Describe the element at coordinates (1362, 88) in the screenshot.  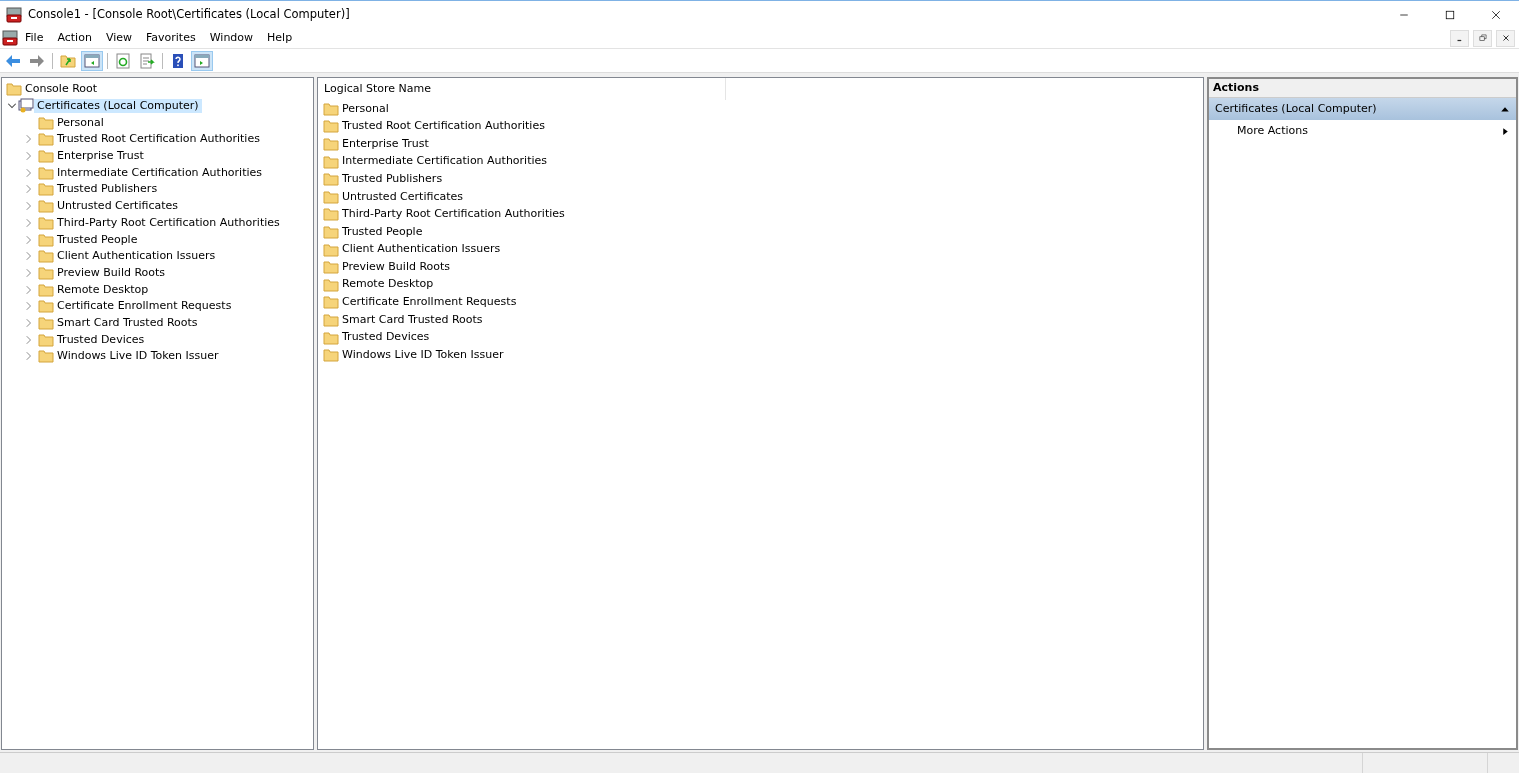
I see `actions-header: Actions` at that location.